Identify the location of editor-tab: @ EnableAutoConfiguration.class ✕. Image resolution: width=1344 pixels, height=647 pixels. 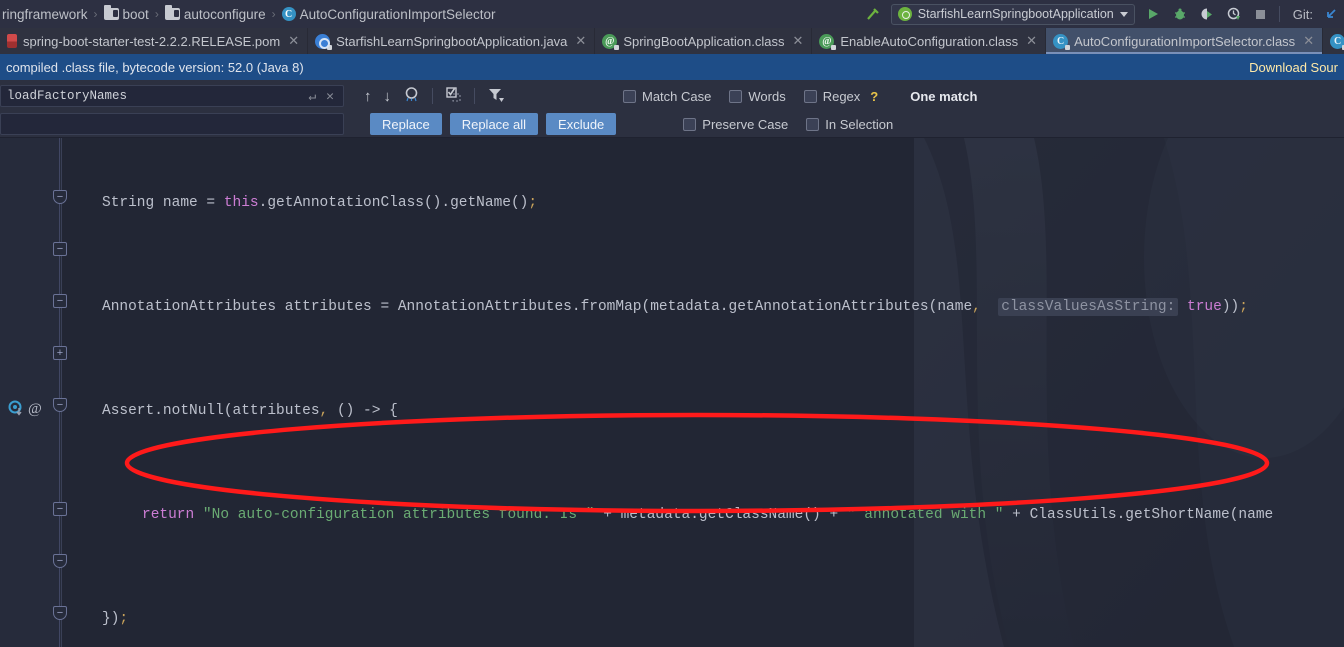
(929, 41).